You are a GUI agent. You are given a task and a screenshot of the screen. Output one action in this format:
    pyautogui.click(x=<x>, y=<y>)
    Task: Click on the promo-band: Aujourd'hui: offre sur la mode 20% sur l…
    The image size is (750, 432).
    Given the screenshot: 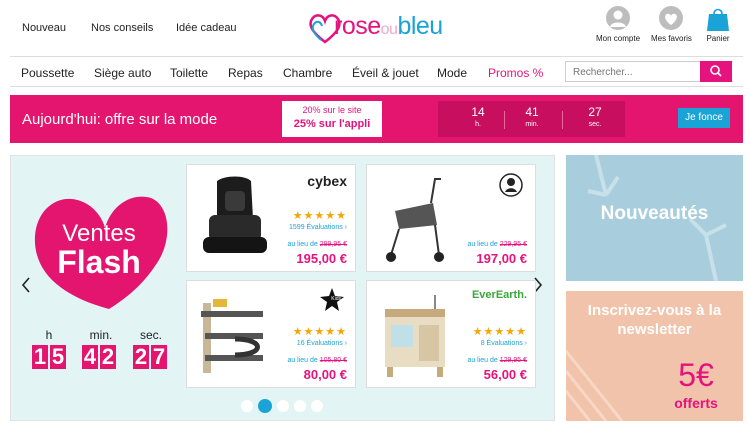 What is the action you would take?
    pyautogui.click(x=376, y=119)
    